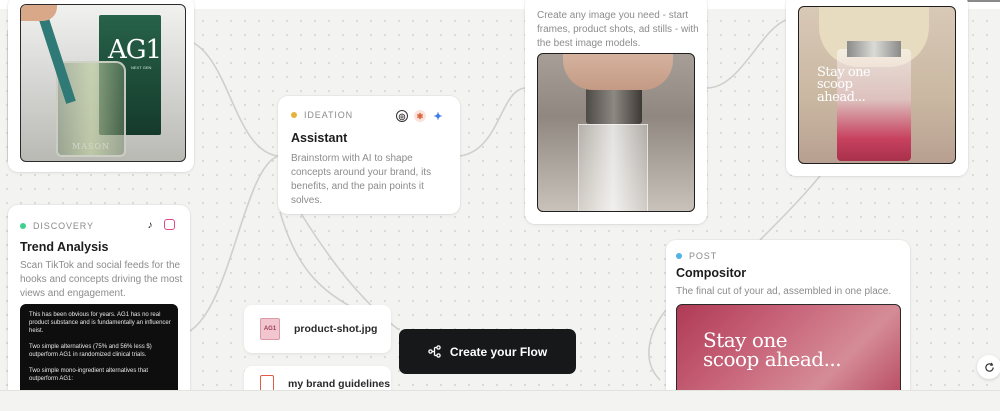 This screenshot has width=1000, height=411. I want to click on discovery-tag: DISCOVERY, so click(57, 226).